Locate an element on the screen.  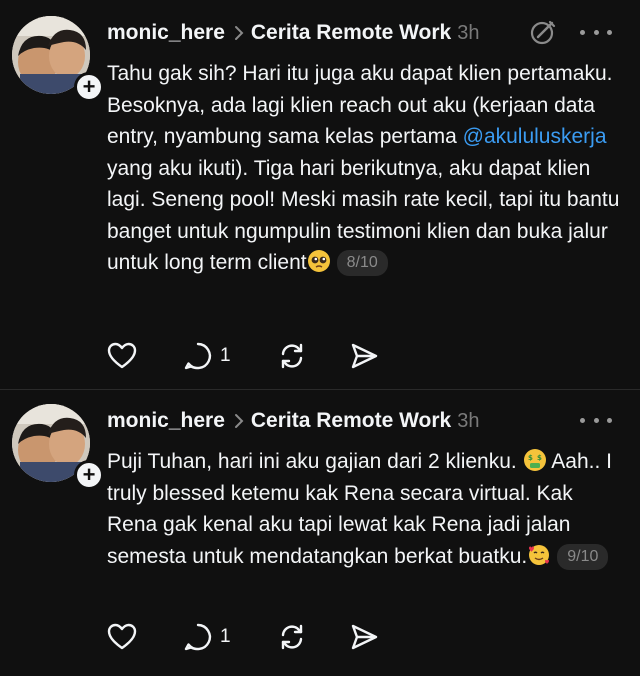
money-mouth-face-icon: $ $ is located at coordinates (535, 460).